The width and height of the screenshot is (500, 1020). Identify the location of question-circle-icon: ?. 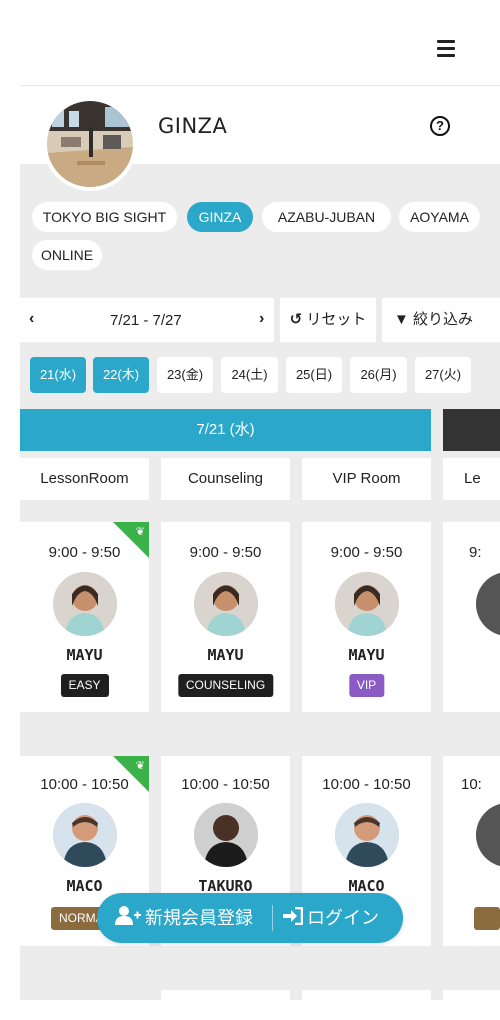
(440, 126).